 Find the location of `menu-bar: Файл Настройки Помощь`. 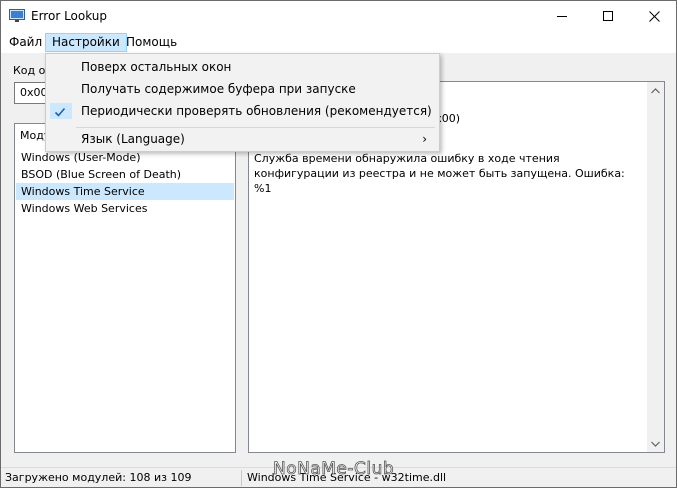

menu-bar: Файл Настройки Помощь is located at coordinates (338, 42).